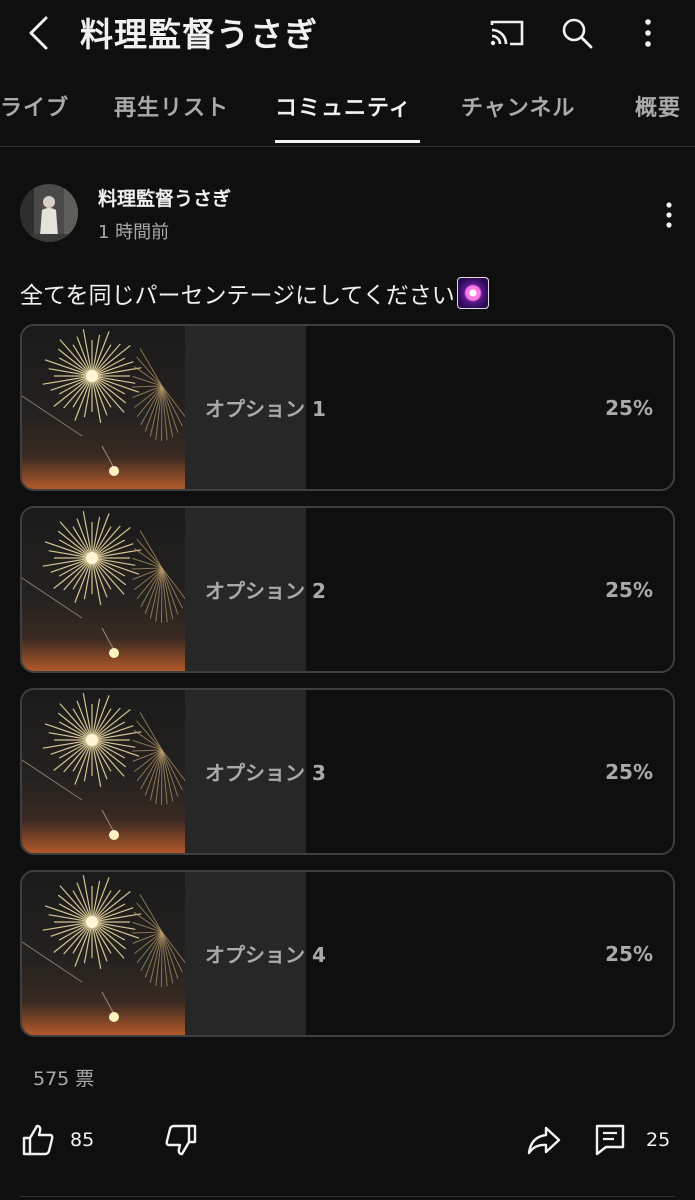  I want to click on search-button, so click(577, 33).